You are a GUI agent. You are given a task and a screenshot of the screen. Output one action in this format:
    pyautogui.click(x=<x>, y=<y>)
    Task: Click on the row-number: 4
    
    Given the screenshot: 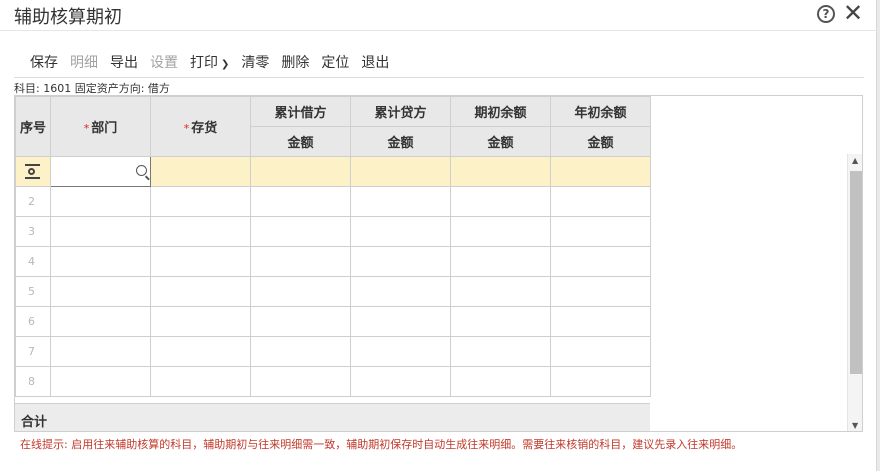 What is the action you would take?
    pyautogui.click(x=33, y=261)
    